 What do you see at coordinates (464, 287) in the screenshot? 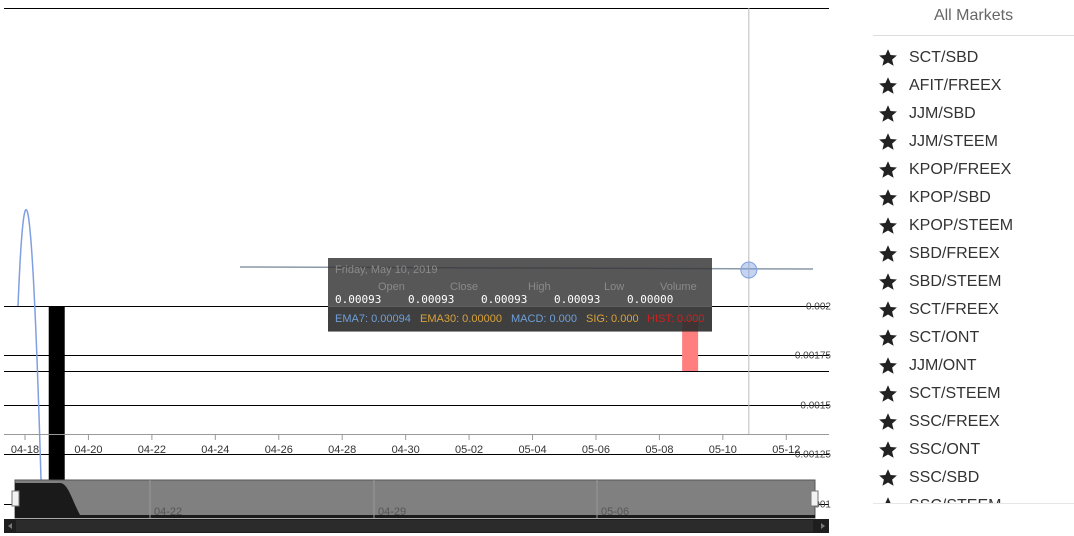
I see `tooltip-header-close: Close` at bounding box center [464, 287].